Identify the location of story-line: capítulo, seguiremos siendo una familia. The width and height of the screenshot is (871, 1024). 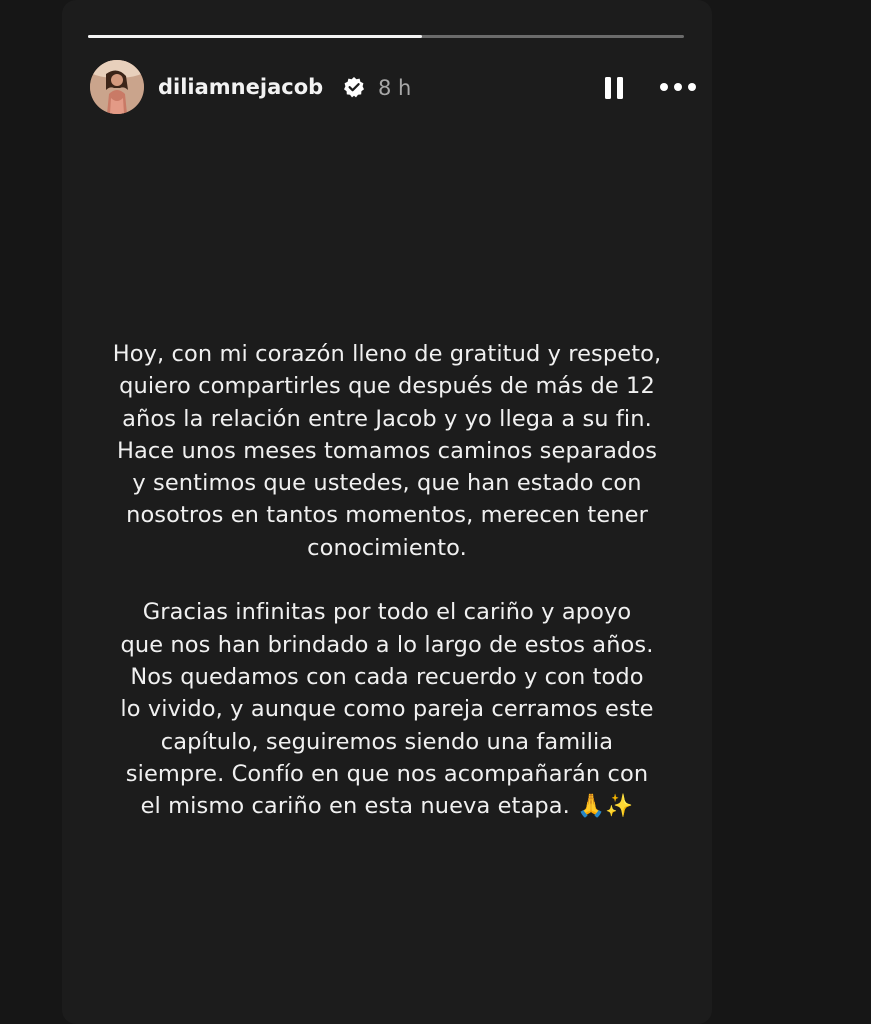
(387, 741).